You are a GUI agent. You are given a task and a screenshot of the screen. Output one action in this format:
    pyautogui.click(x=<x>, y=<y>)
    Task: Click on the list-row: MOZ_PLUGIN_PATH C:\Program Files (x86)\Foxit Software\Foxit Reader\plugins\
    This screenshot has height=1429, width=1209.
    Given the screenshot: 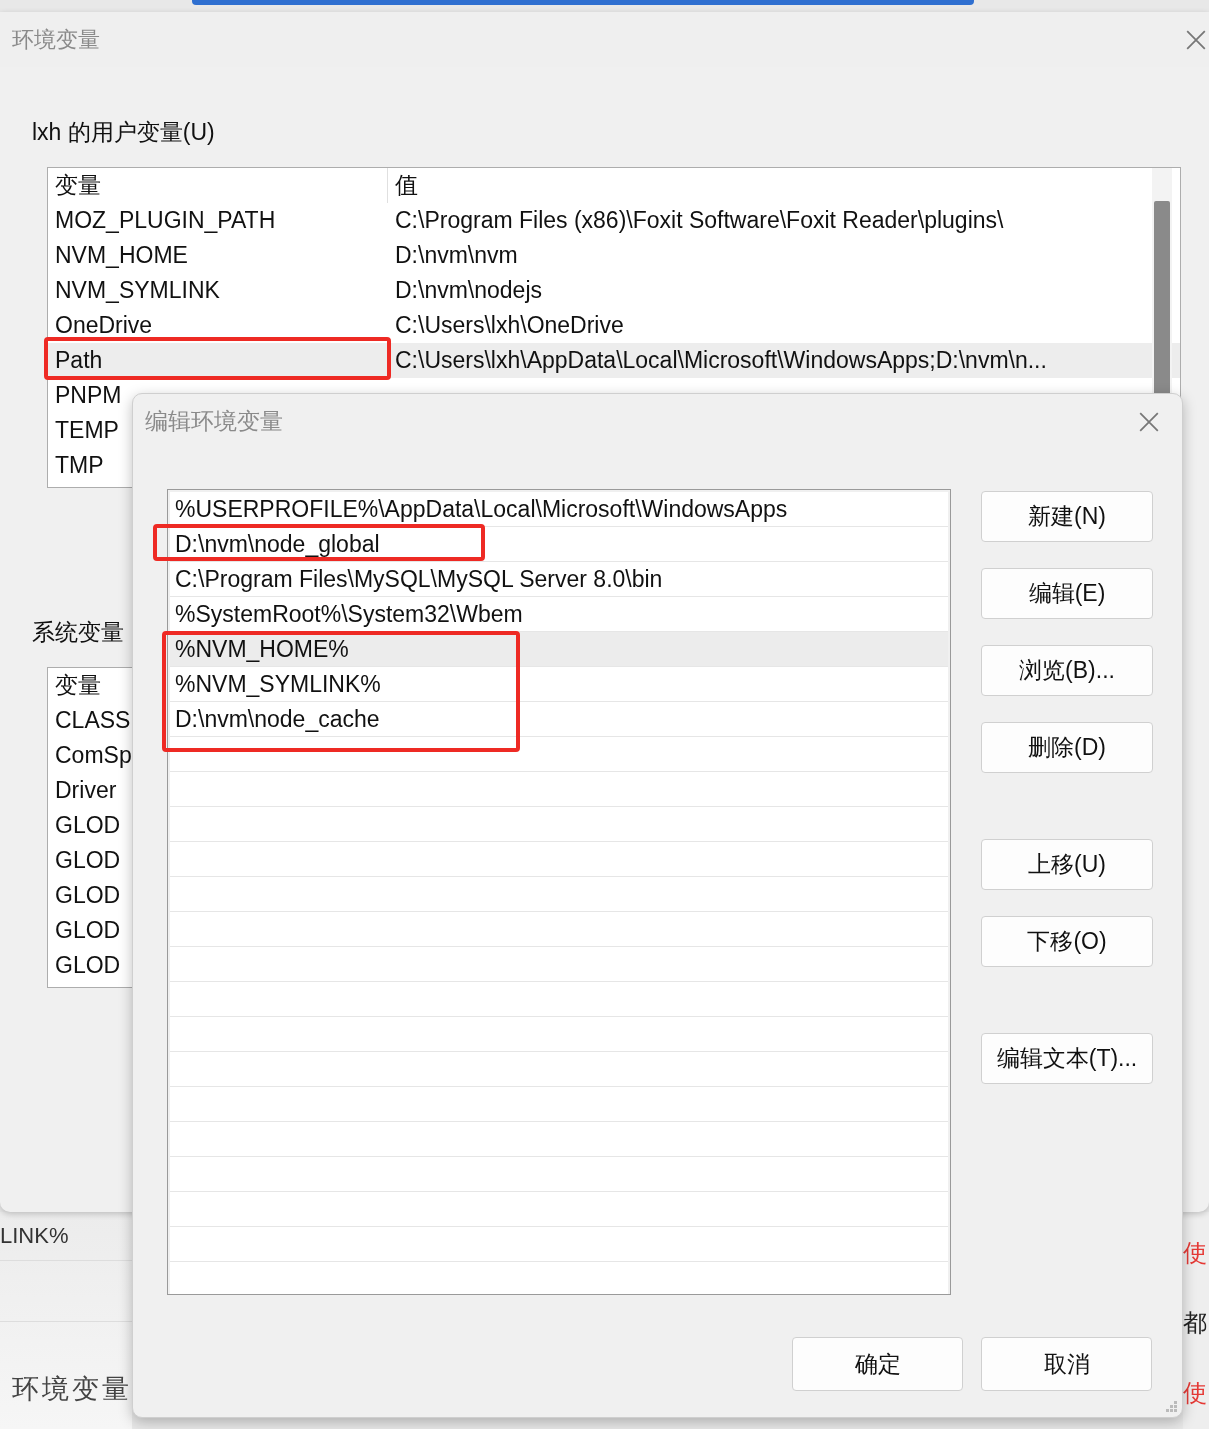 What is the action you would take?
    pyautogui.click(x=614, y=220)
    